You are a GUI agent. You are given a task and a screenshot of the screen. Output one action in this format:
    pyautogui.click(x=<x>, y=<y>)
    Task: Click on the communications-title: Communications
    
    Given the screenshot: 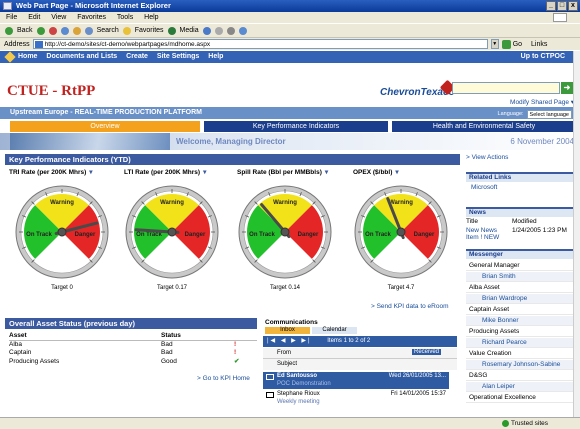 What is the action you would take?
    pyautogui.click(x=360, y=322)
    